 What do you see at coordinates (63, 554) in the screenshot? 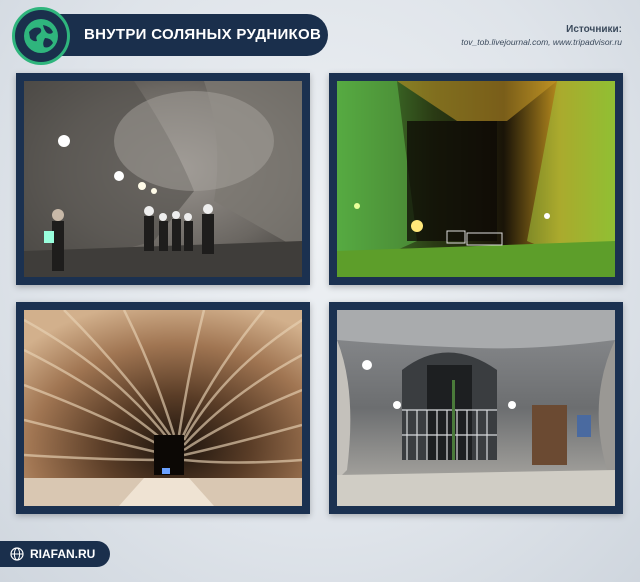
I see `site-name: RIAFAN.RU` at bounding box center [63, 554].